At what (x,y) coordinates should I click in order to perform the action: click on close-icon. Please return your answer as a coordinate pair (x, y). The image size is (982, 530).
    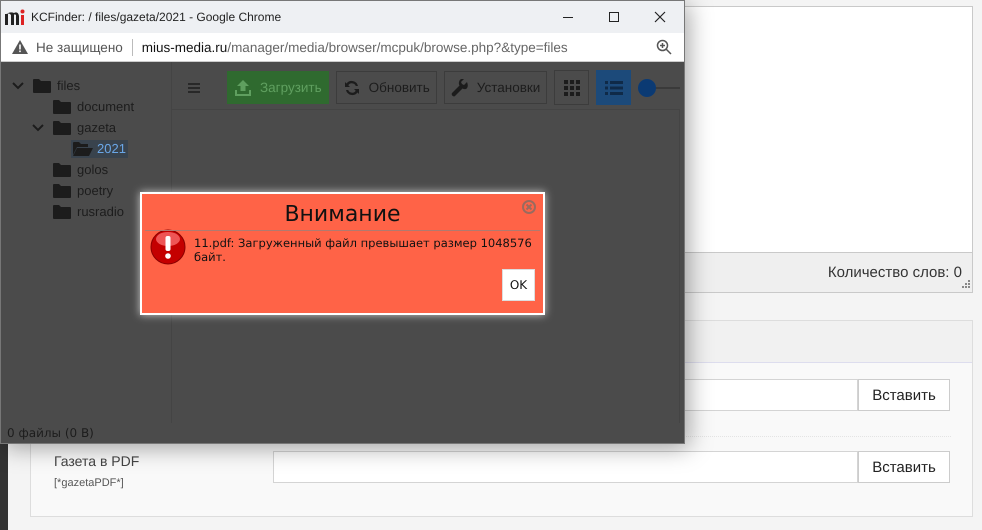
    Looking at the image, I should click on (660, 17).